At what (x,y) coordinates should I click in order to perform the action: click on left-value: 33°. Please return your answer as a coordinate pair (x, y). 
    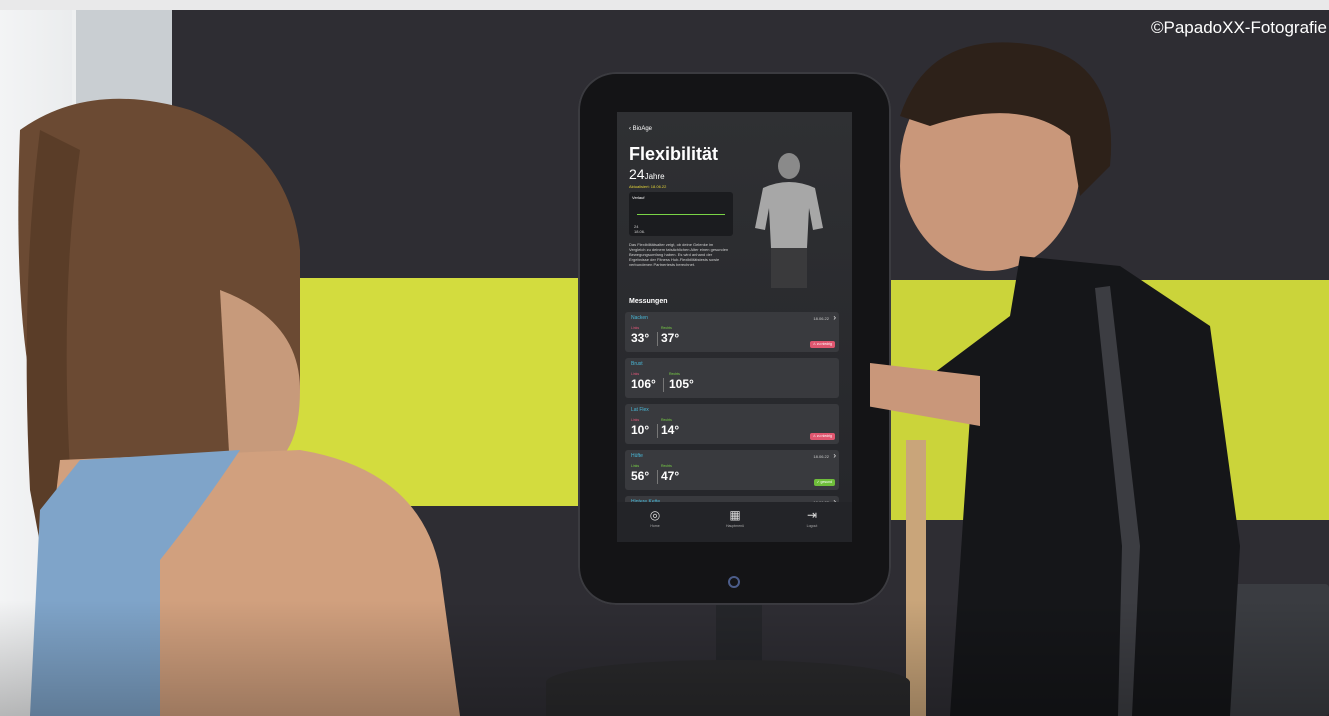
    Looking at the image, I should click on (640, 338).